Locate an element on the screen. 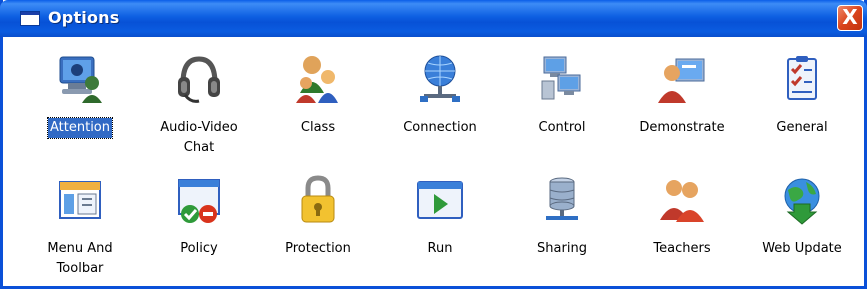 The image size is (867, 289). policy-icon is located at coordinates (199, 201).